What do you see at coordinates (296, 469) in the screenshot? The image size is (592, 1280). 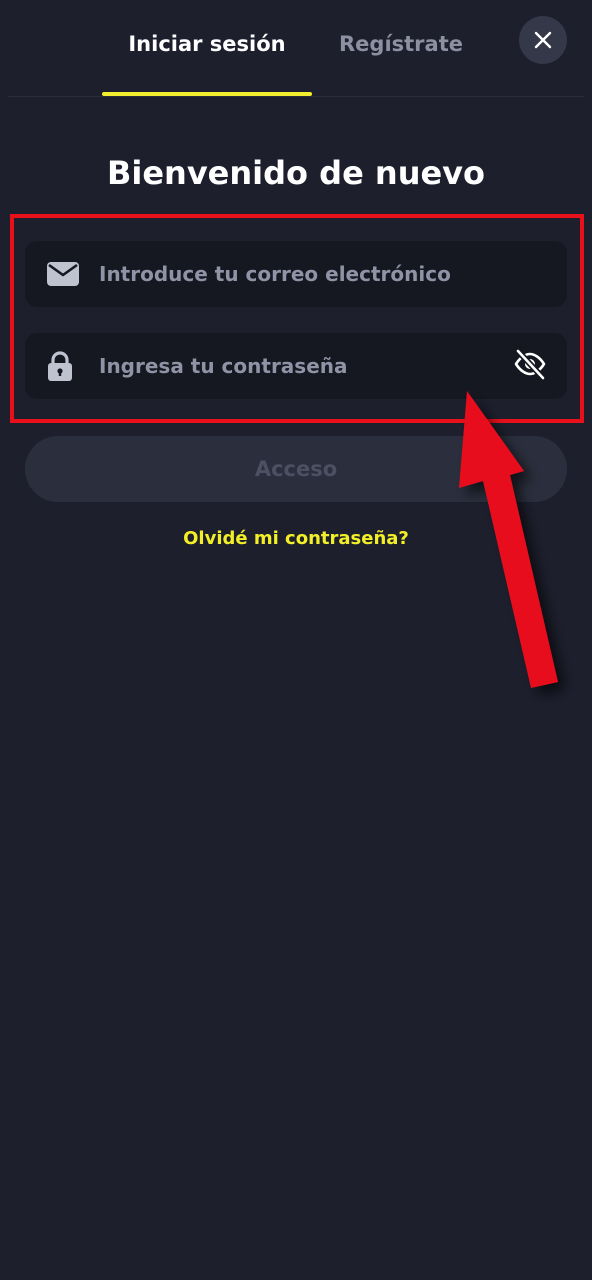 I see `login-button: Acceso` at bounding box center [296, 469].